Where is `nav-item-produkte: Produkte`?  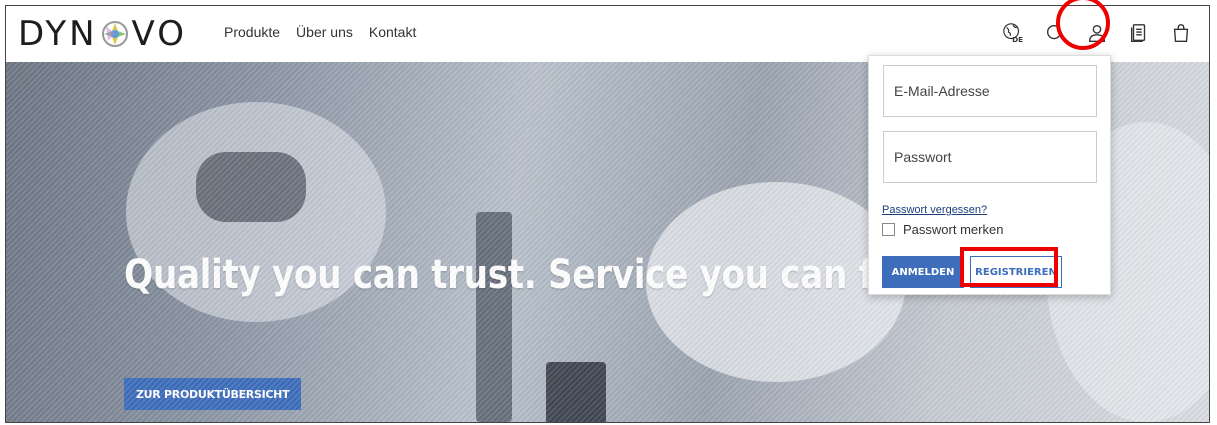 nav-item-produkte: Produkte is located at coordinates (252, 32).